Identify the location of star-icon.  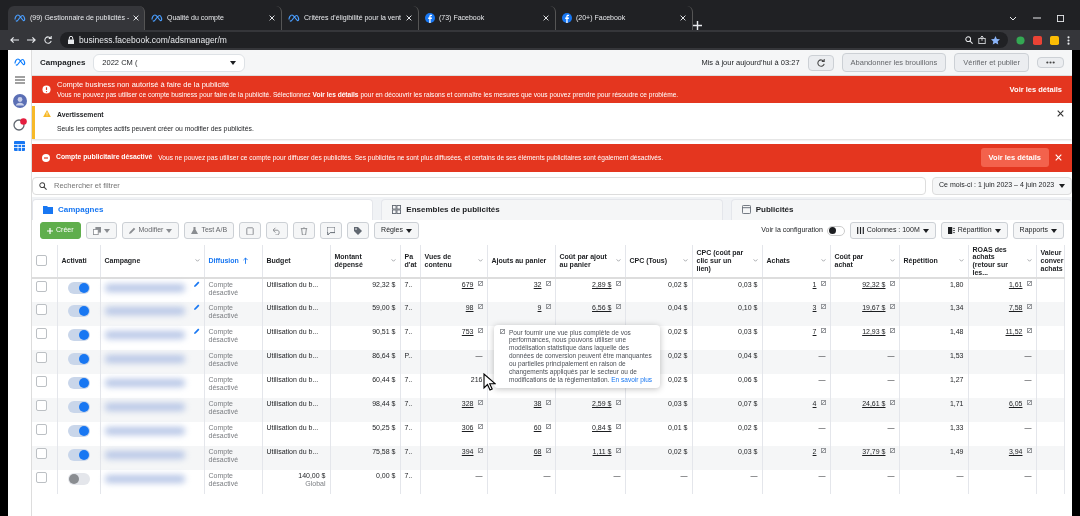
(995, 40).